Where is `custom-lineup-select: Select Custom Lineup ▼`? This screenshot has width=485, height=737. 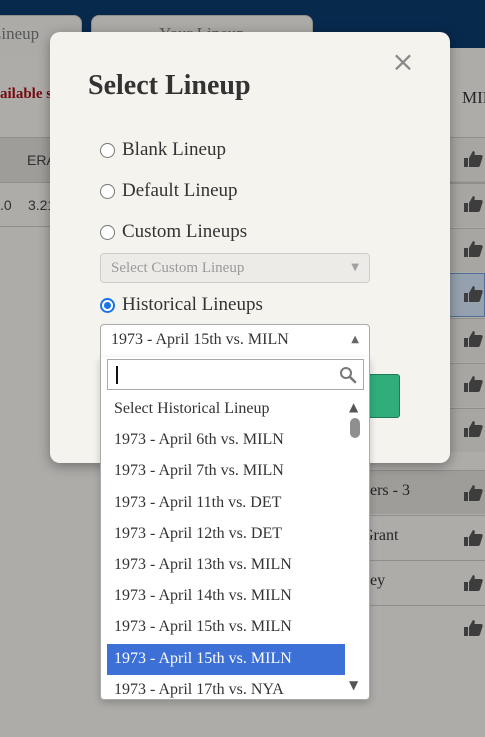
custom-lineup-select: Select Custom Lineup ▼ is located at coordinates (235, 268).